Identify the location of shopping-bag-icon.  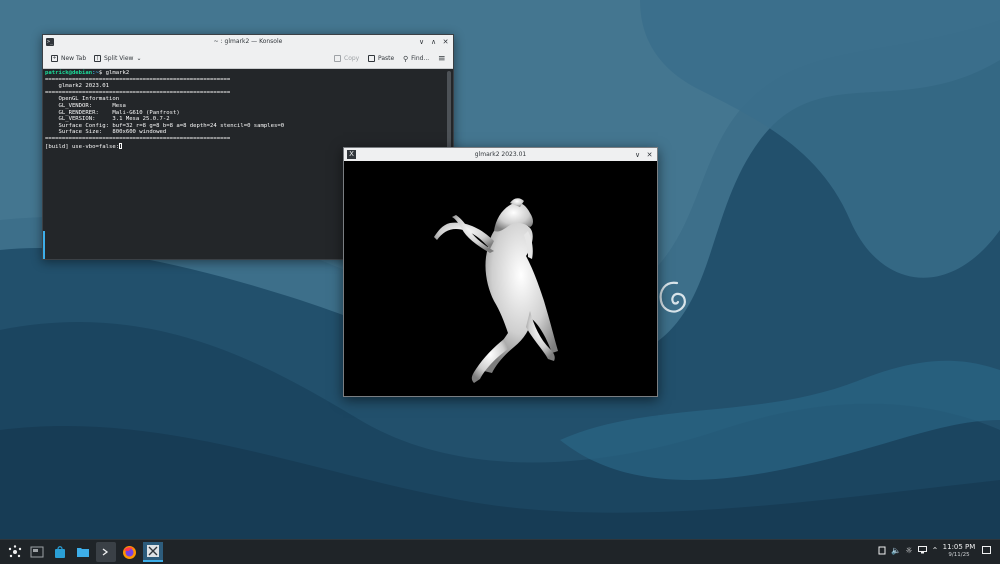
(60, 552).